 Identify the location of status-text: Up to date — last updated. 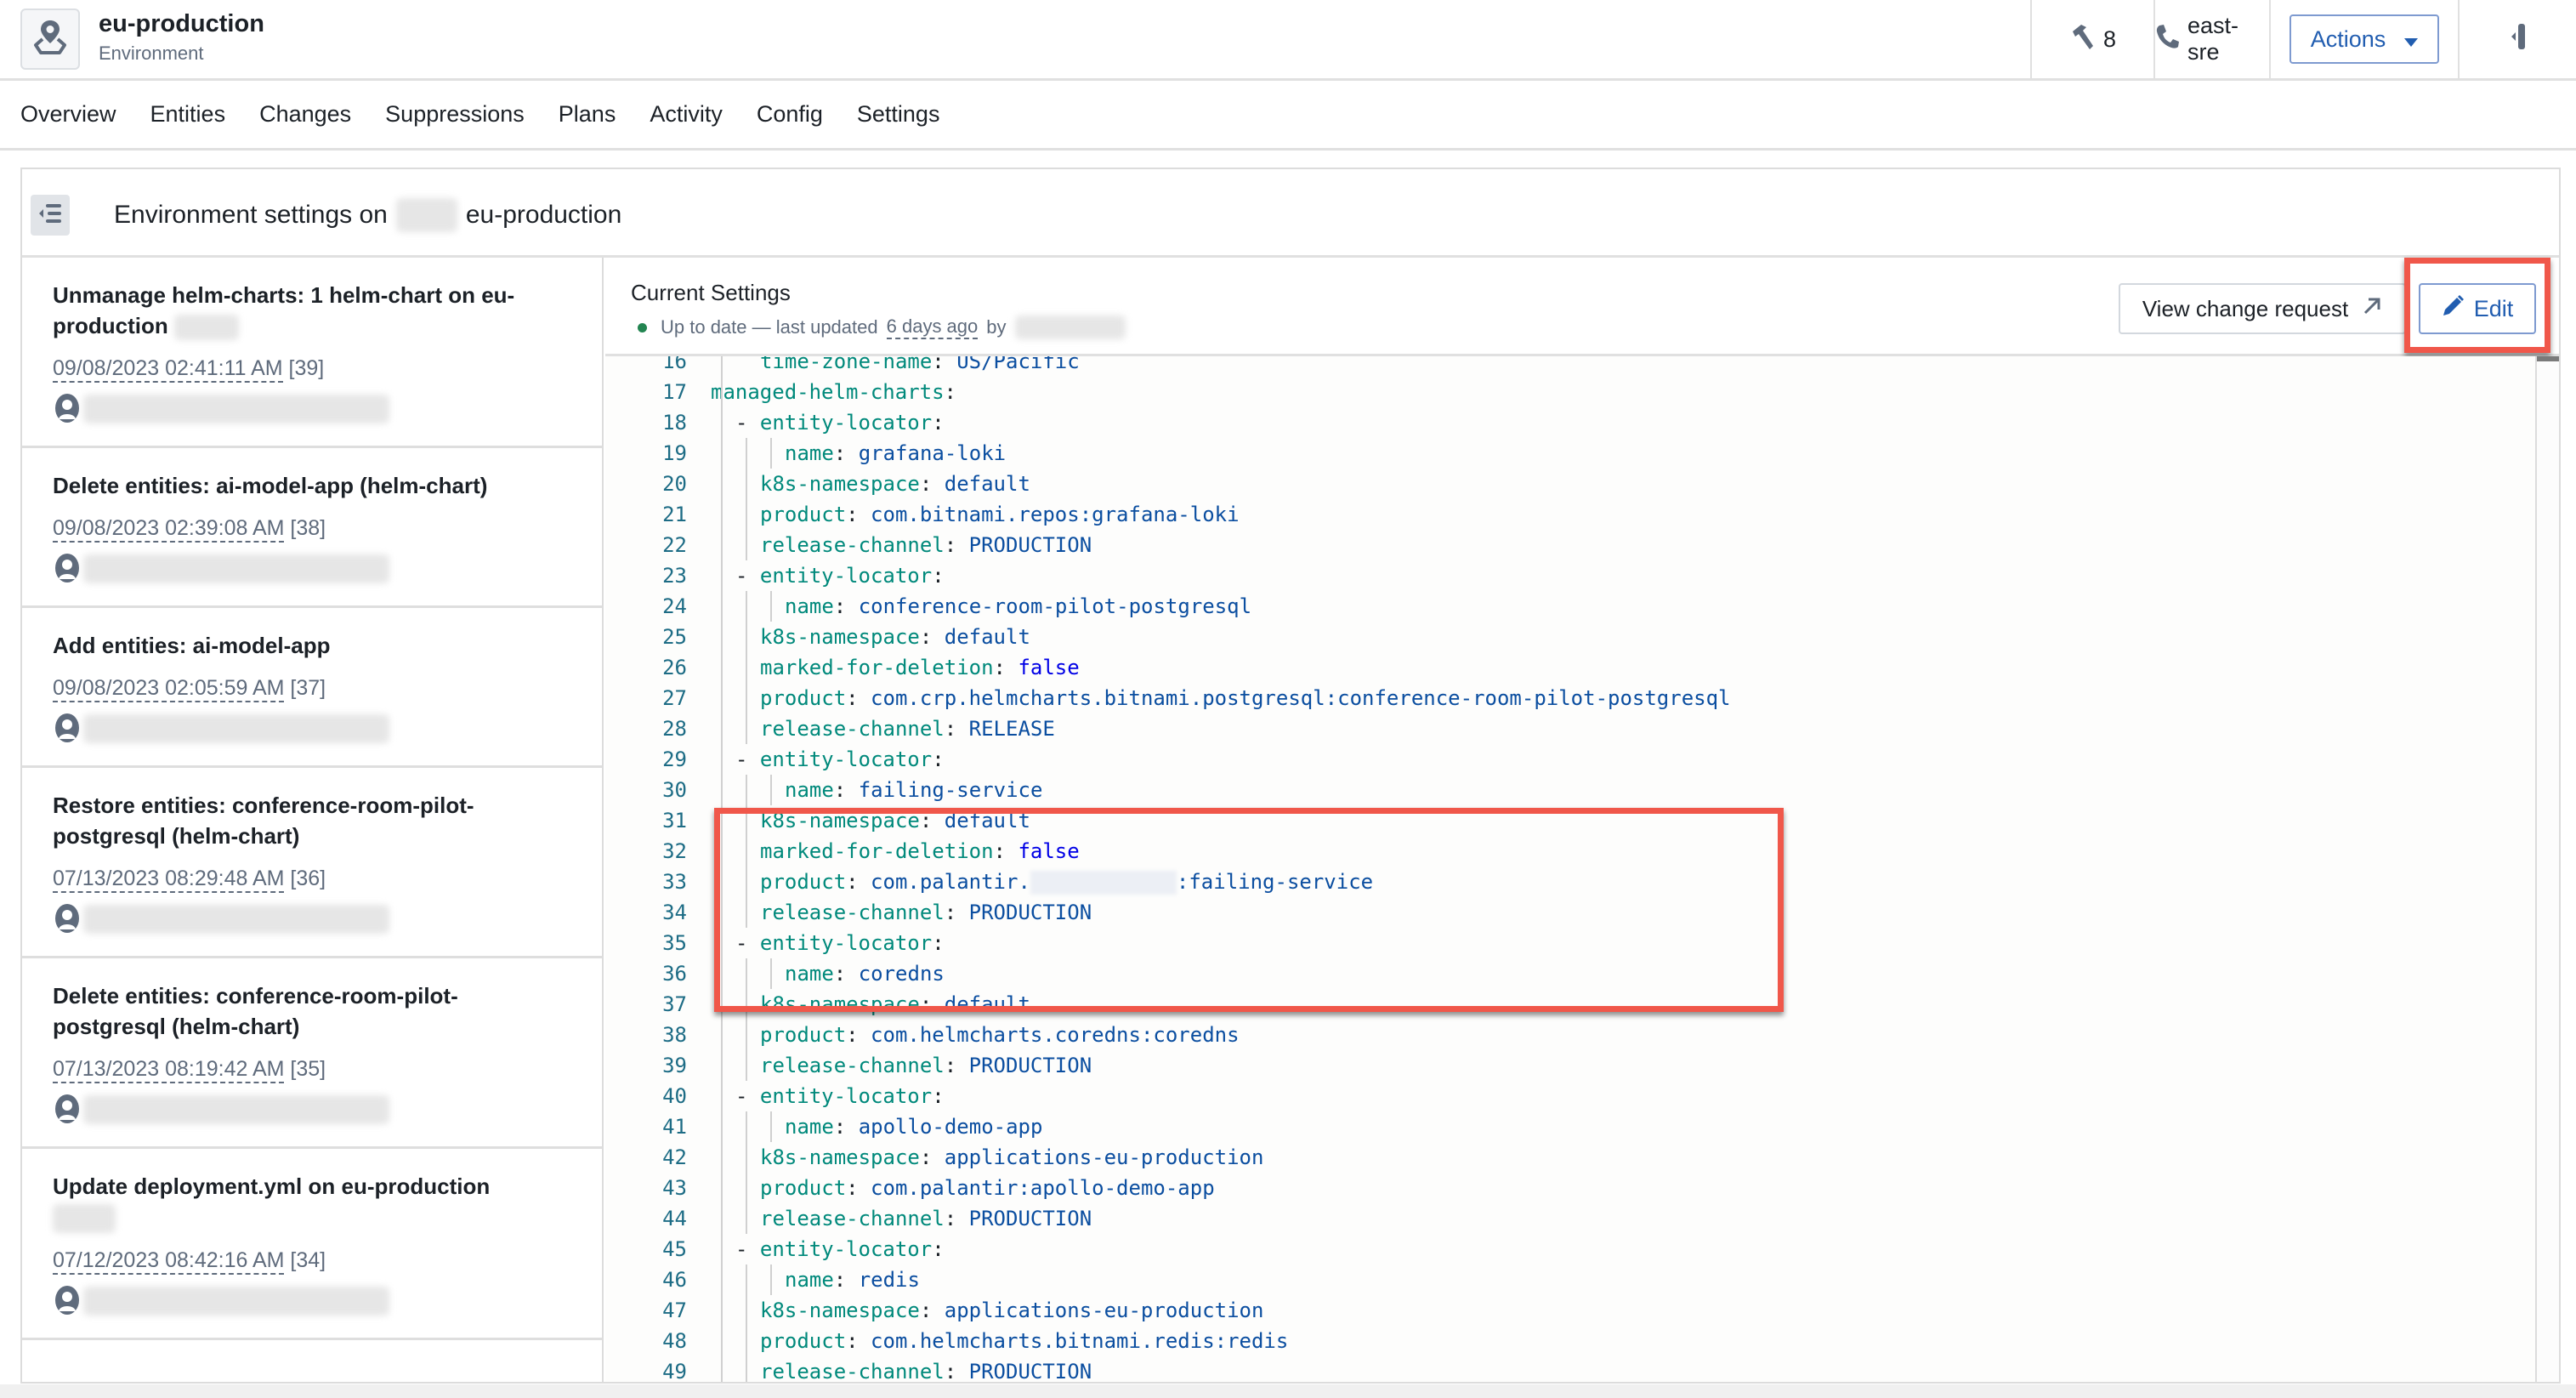
(770, 327).